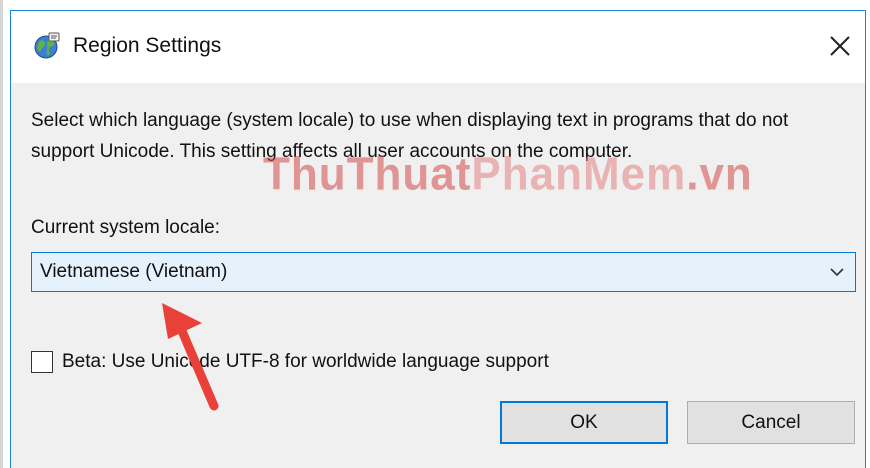 The height and width of the screenshot is (468, 870). What do you see at coordinates (584, 422) in the screenshot?
I see `ok-button: OK` at bounding box center [584, 422].